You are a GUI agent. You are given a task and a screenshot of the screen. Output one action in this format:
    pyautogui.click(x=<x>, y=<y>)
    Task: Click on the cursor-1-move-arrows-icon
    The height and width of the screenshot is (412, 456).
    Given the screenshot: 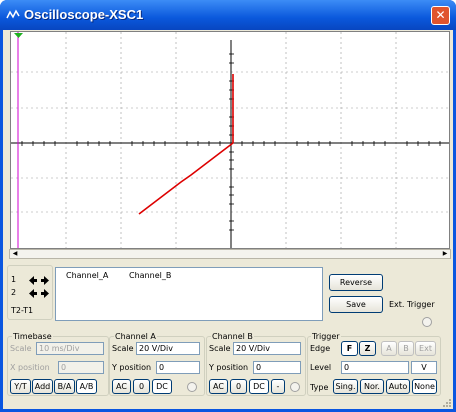 What is the action you would take?
    pyautogui.click(x=39, y=280)
    